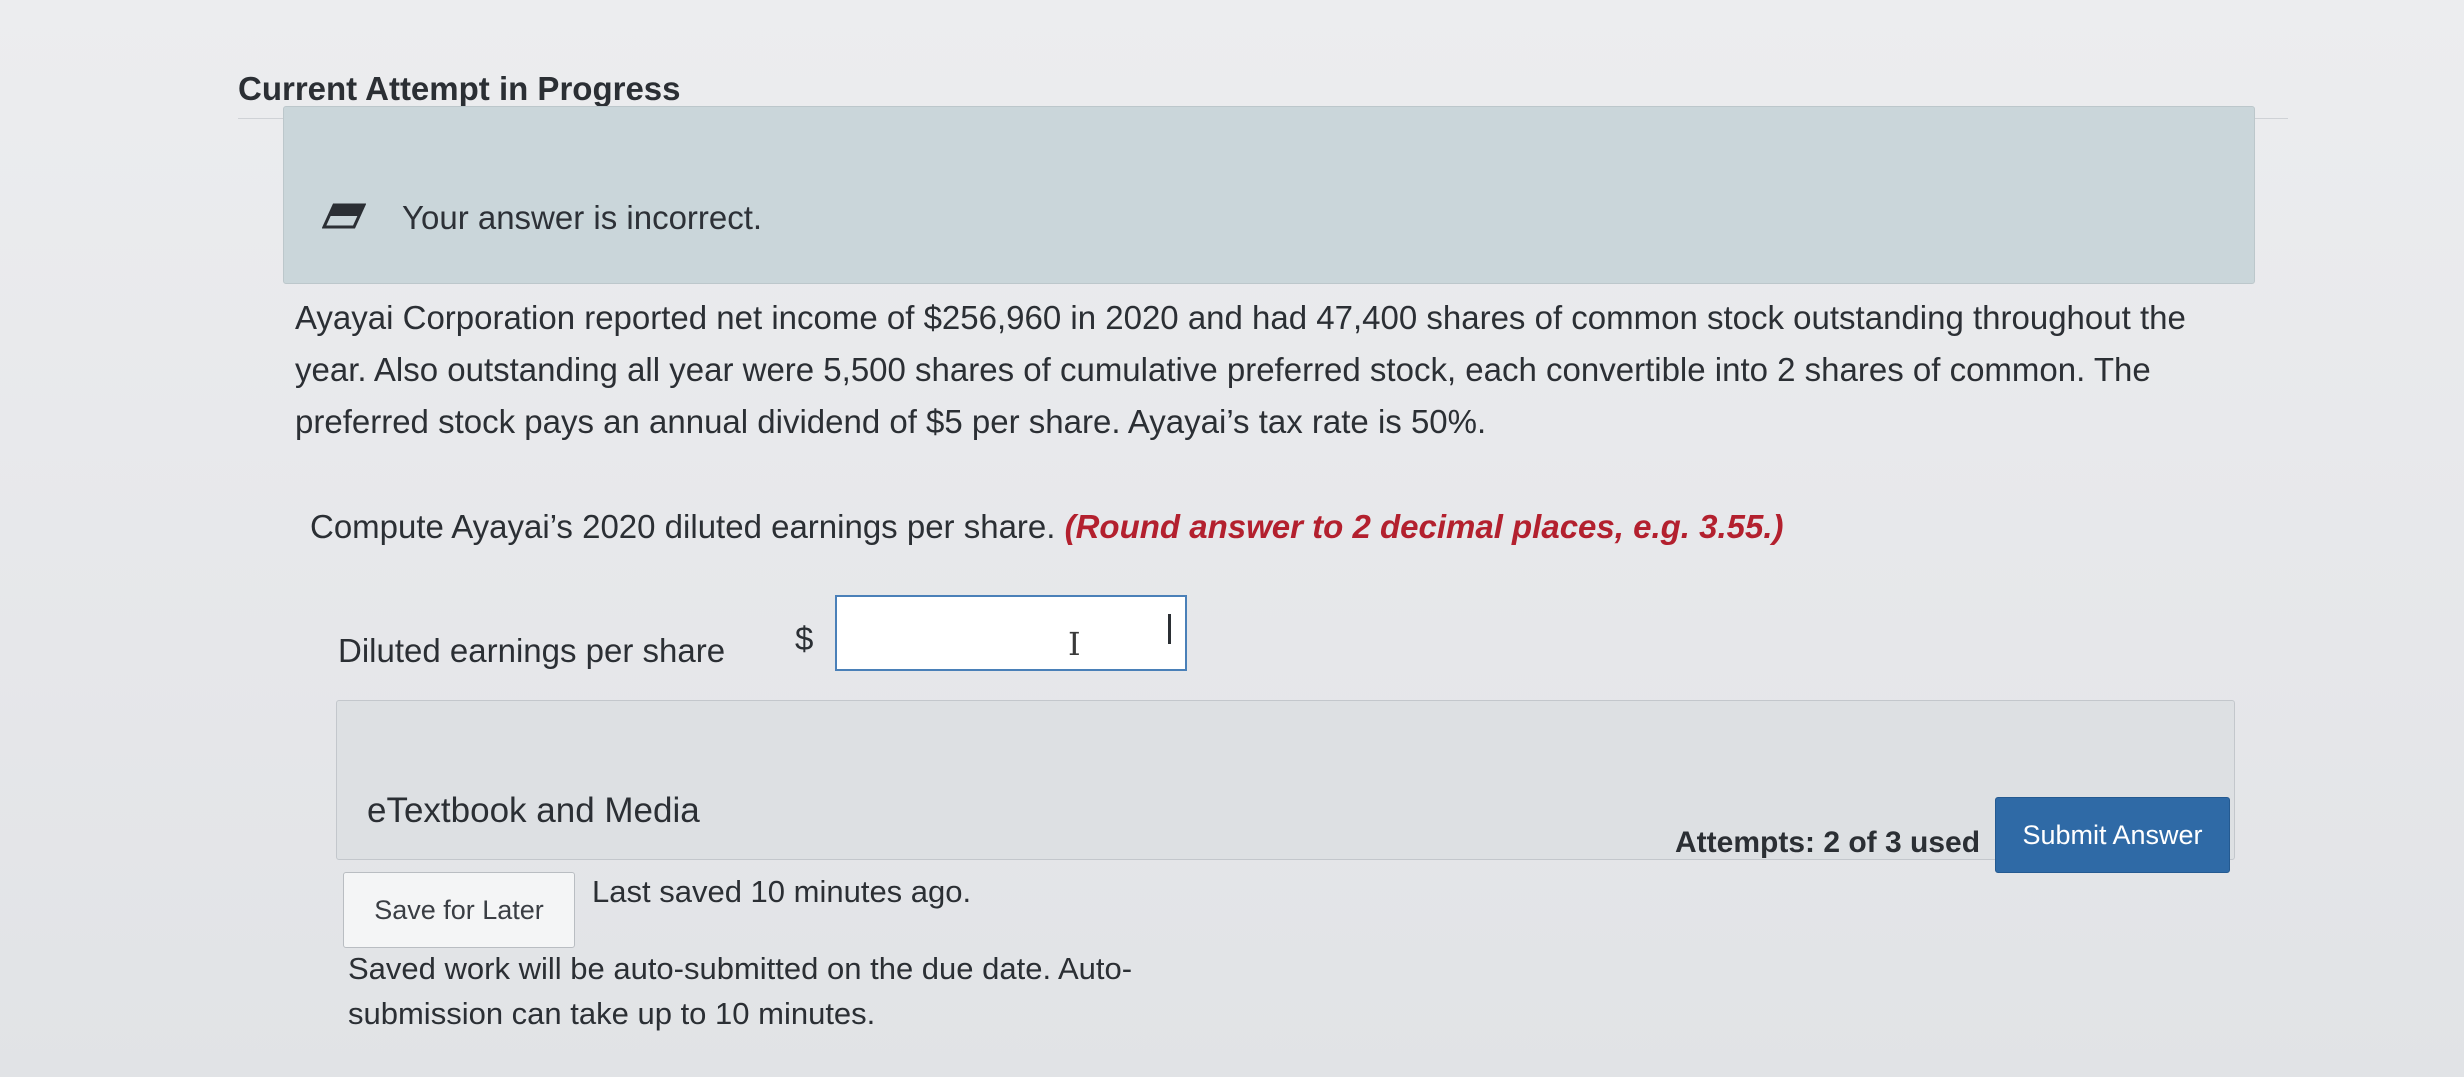 The width and height of the screenshot is (2464, 1077). Describe the element at coordinates (582, 217) in the screenshot. I see `feedback-message: Your answer is incorrect.` at that location.